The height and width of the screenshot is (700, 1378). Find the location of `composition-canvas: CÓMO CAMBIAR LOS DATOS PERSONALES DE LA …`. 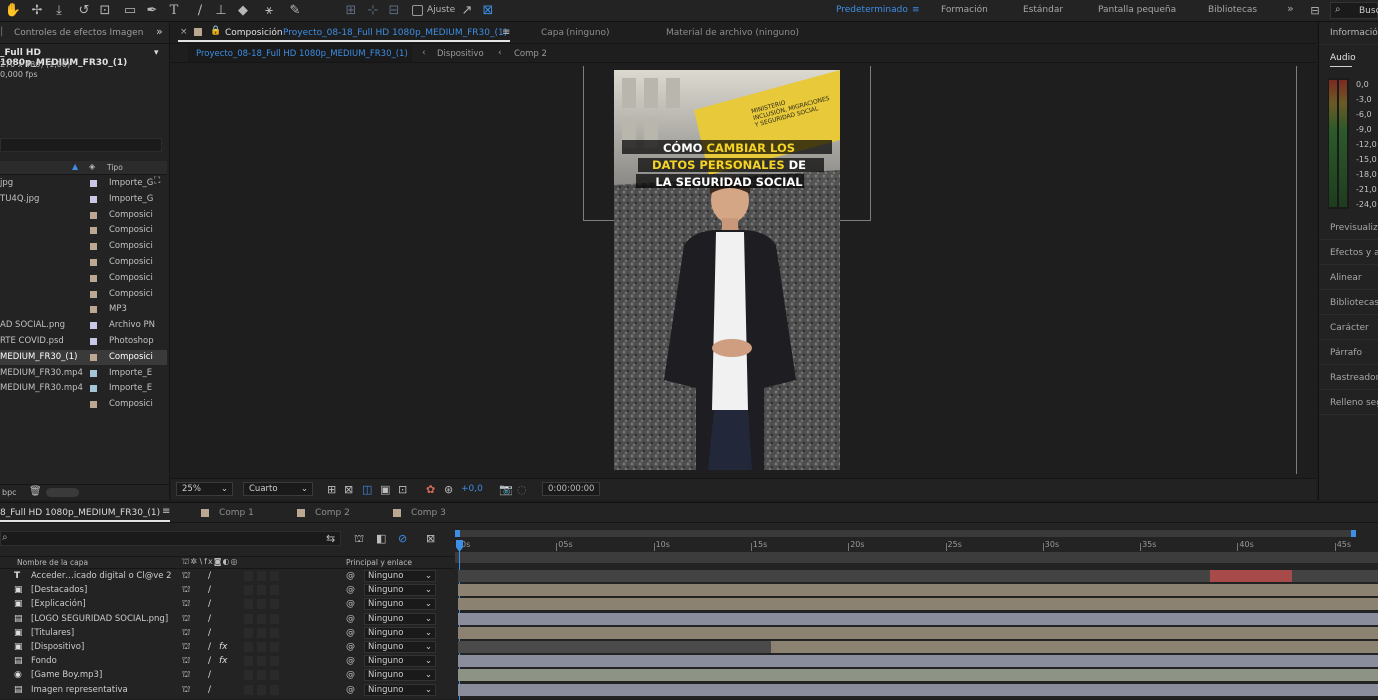

composition-canvas: CÓMO CAMBIAR LOS DATOS PERSONALES DE LA … is located at coordinates (727, 270).